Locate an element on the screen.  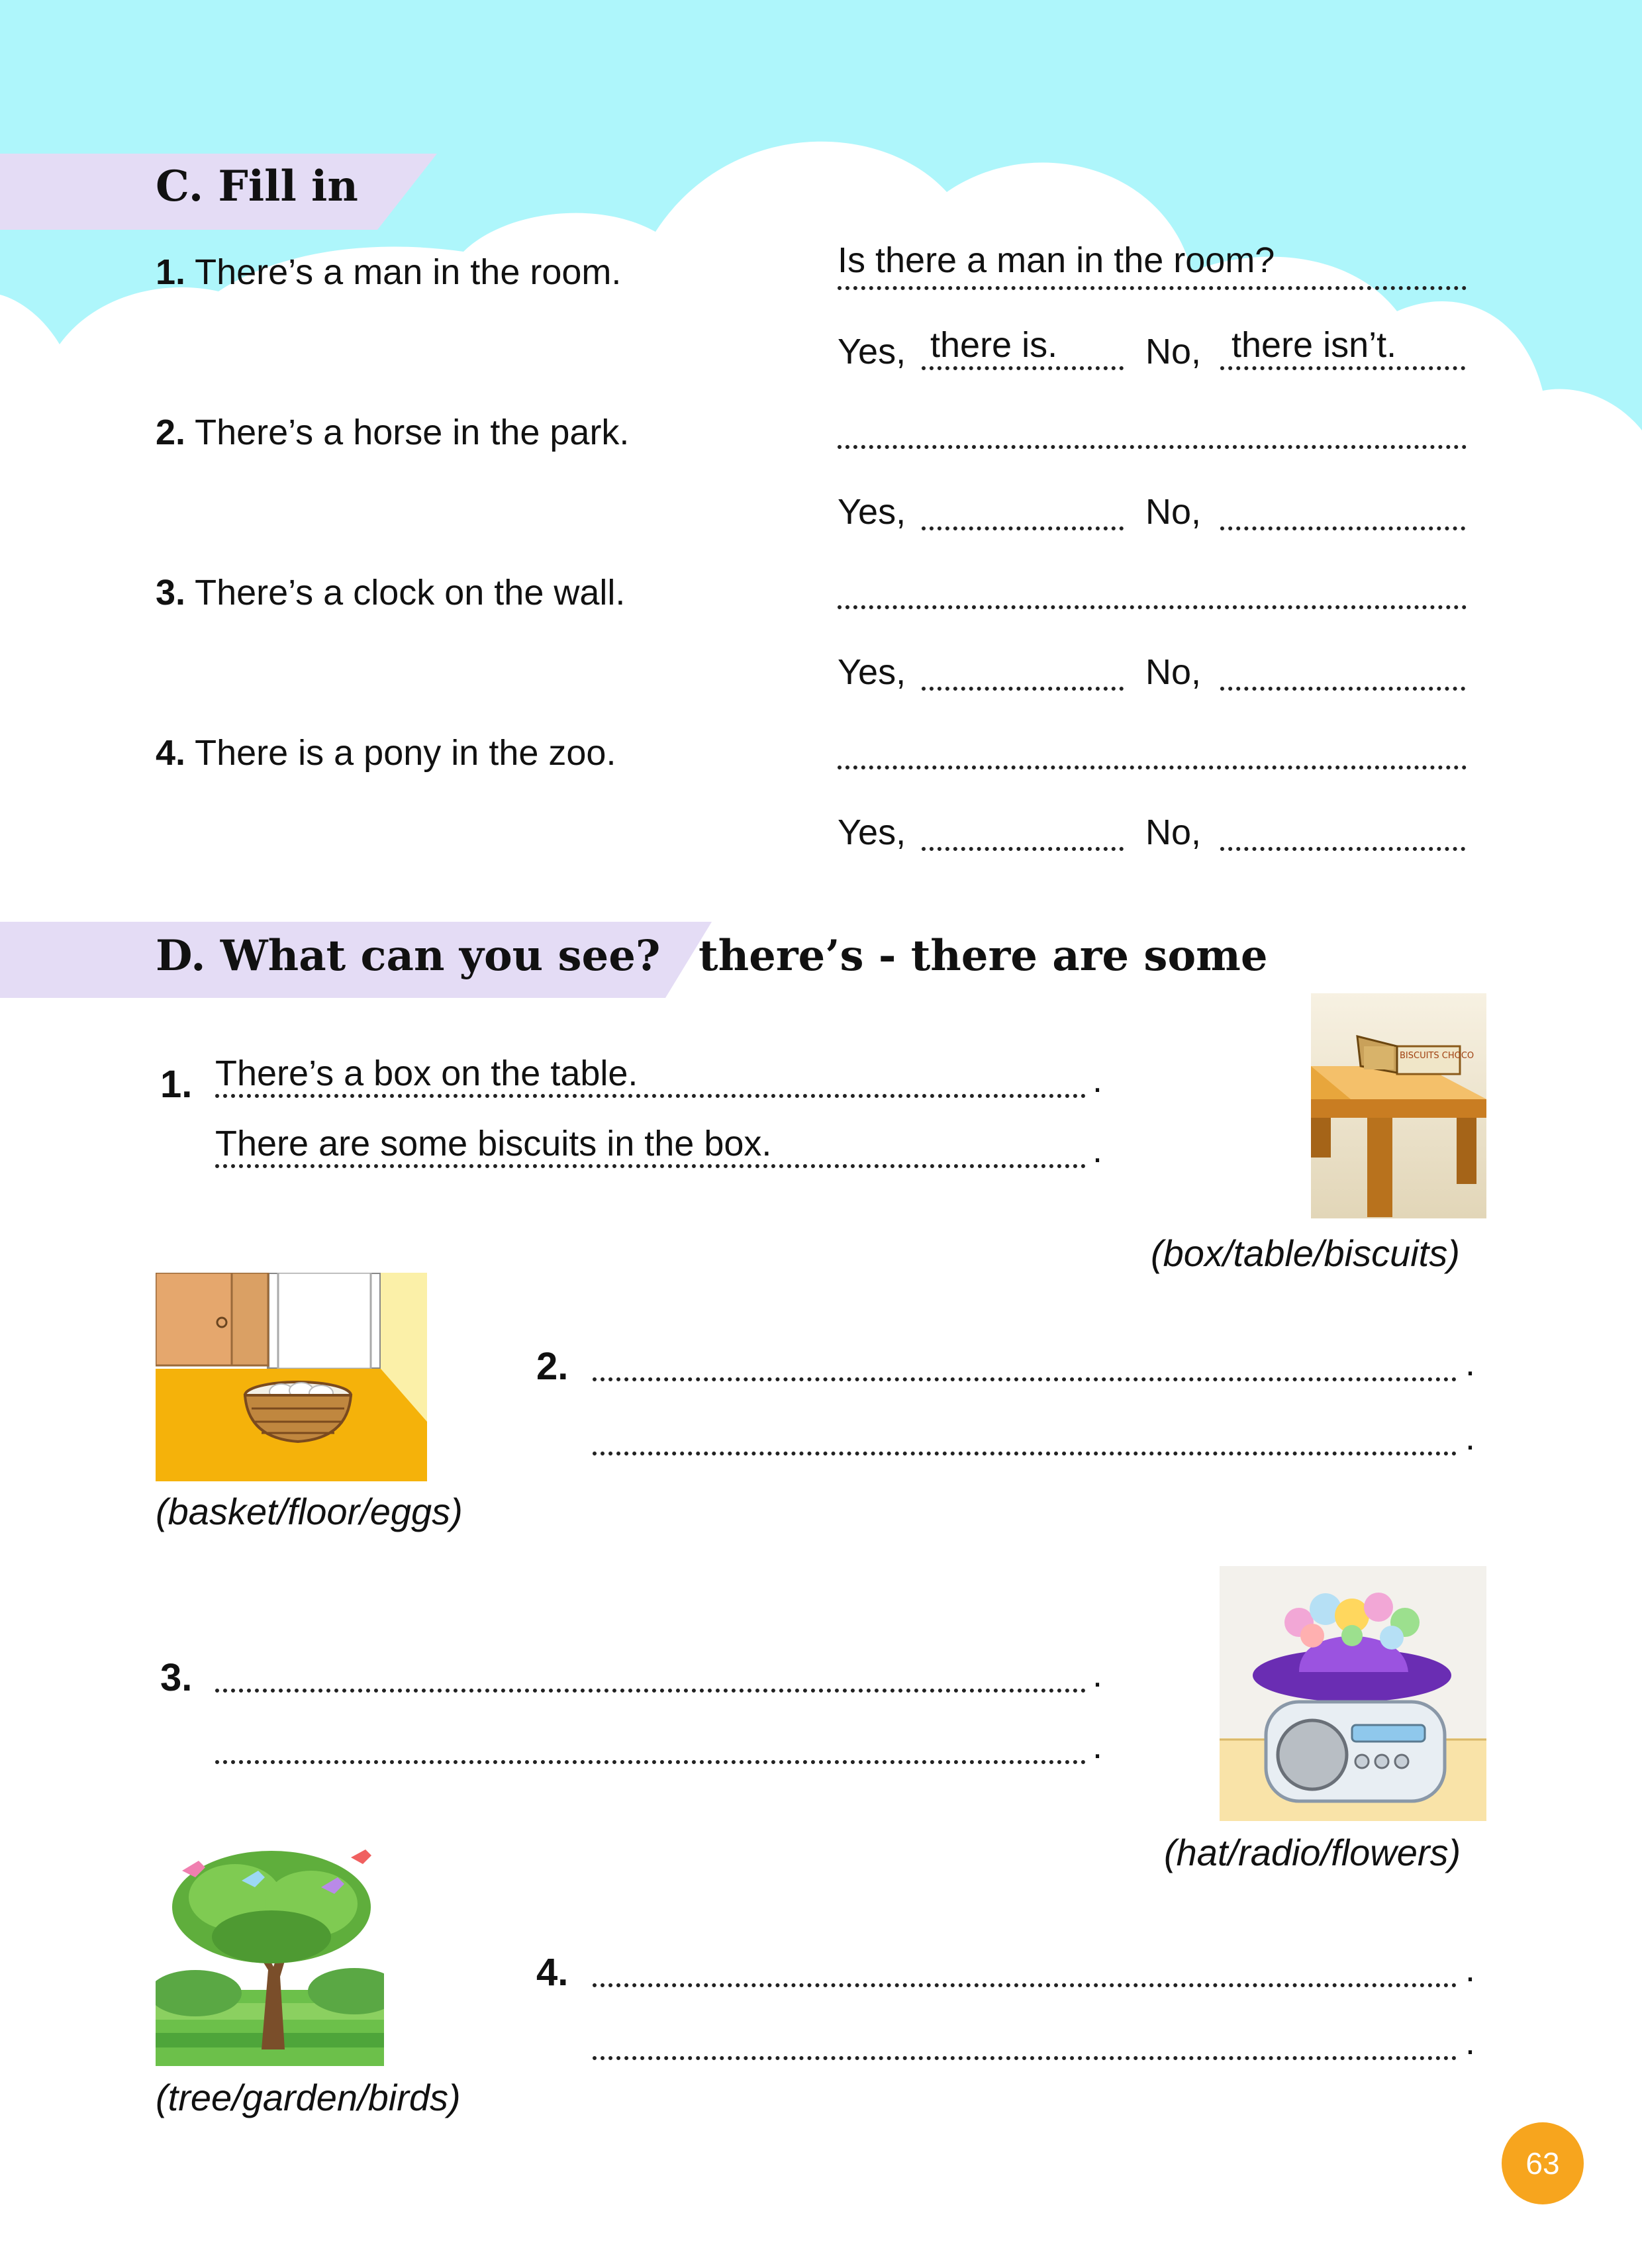
statement-4: 4. There is a pony in the zoo. is located at coordinates (386, 753).